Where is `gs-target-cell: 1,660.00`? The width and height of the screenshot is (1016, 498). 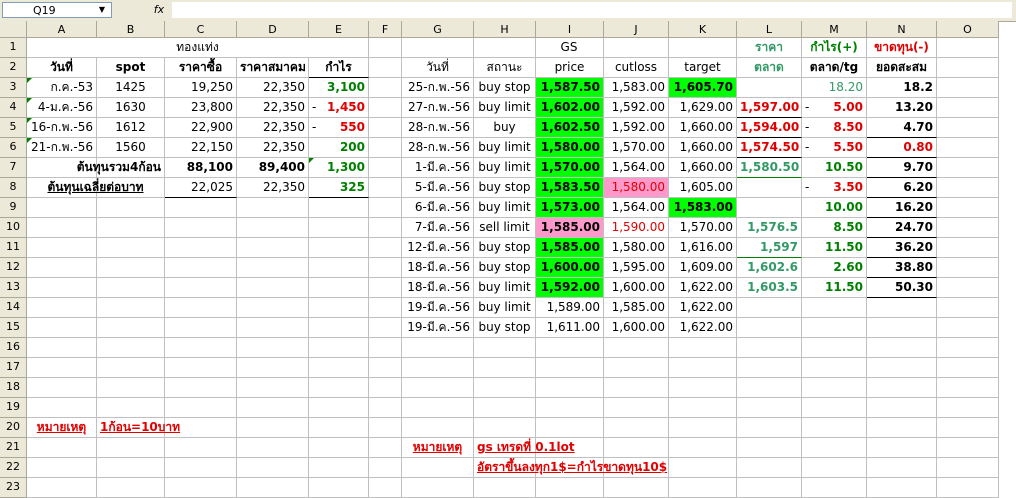
gs-target-cell: 1,660.00 is located at coordinates (703, 128).